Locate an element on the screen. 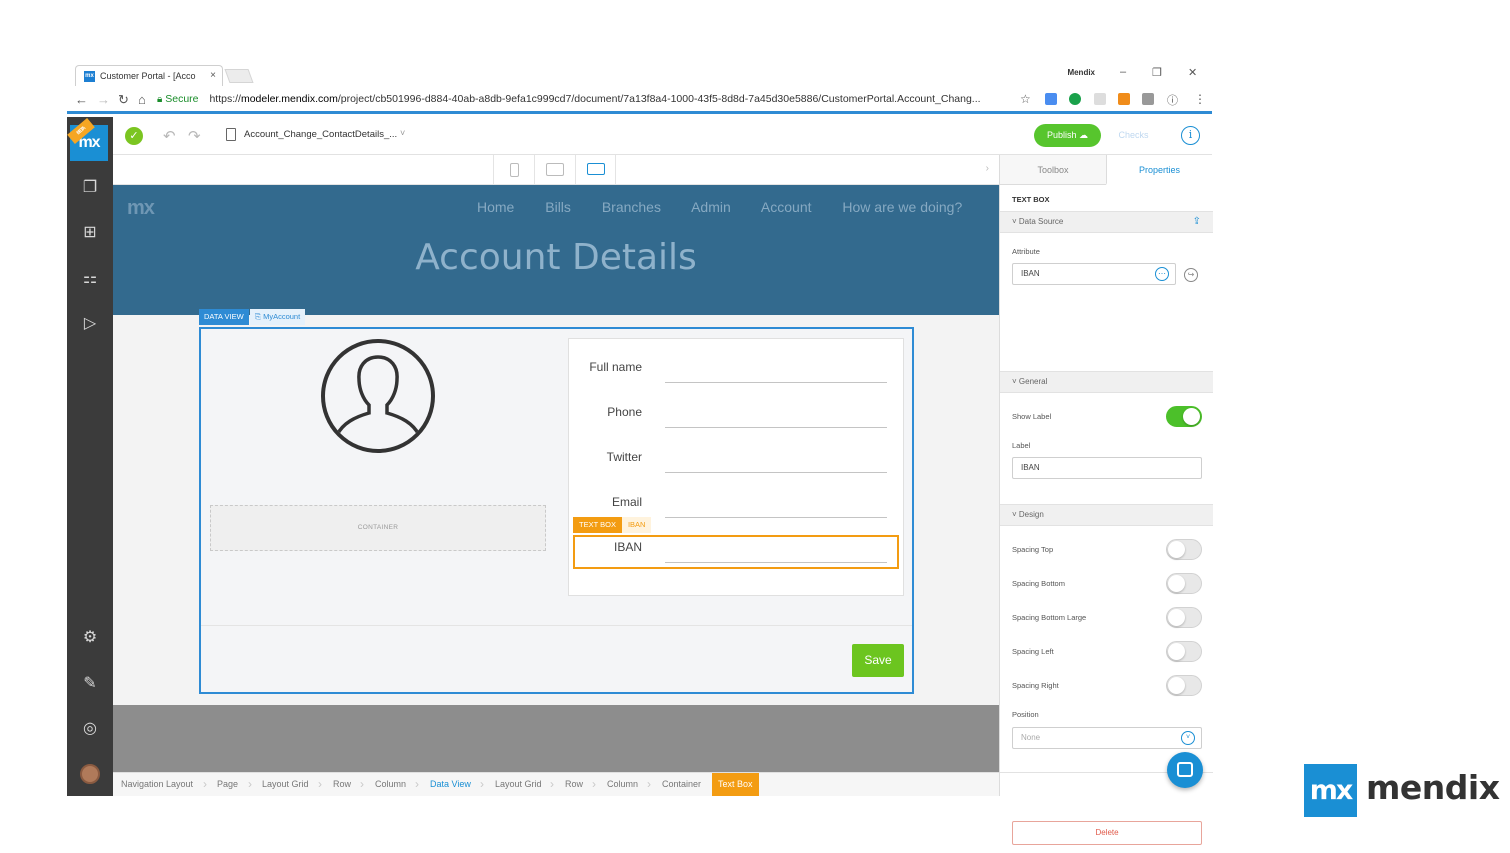 This screenshot has height=853, width=1510. input-twitter is located at coordinates (776, 472).